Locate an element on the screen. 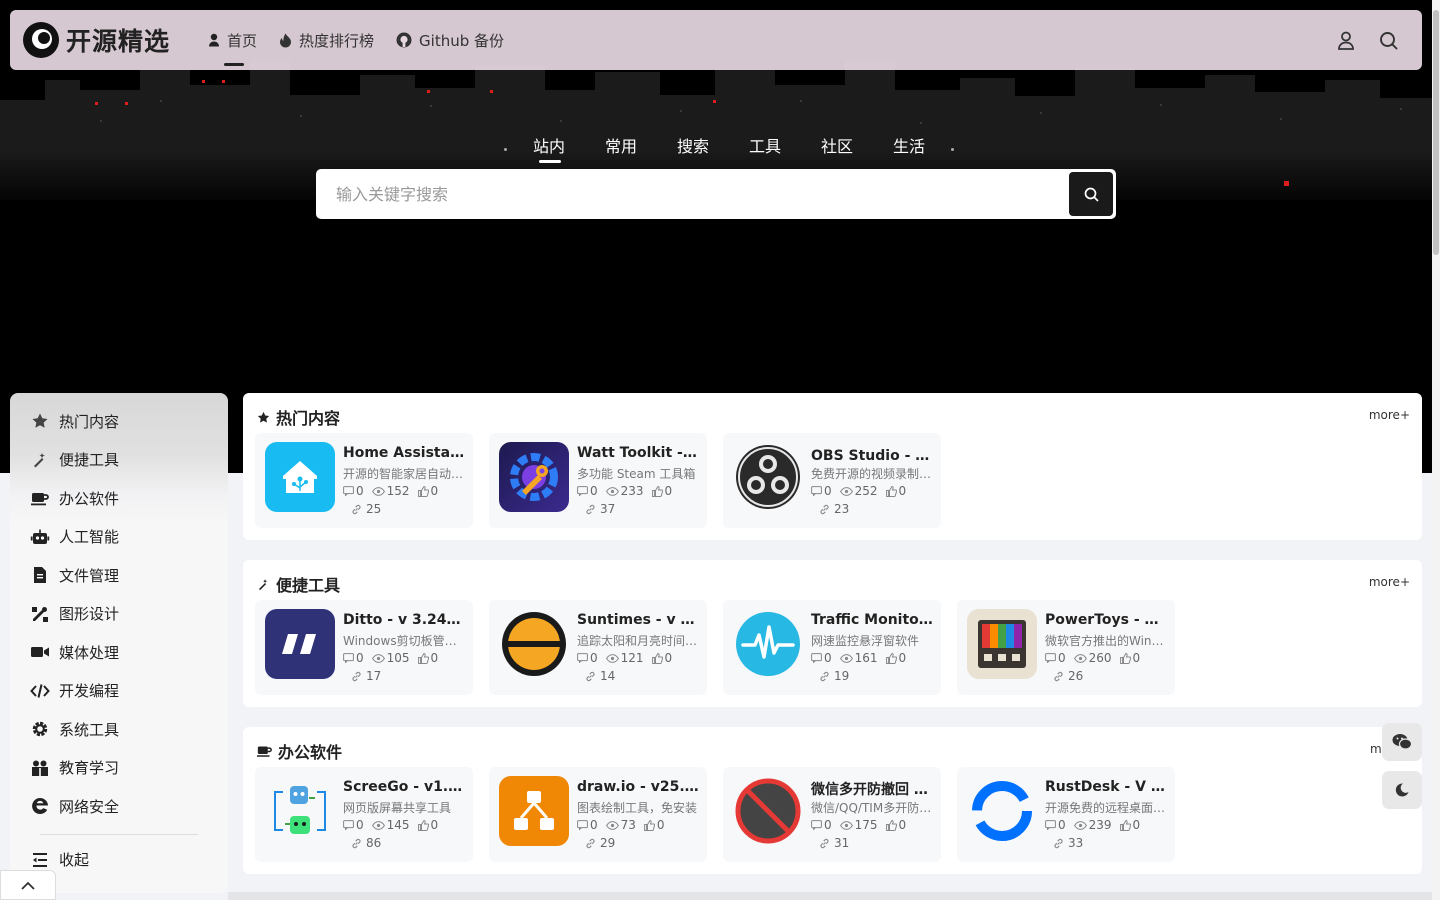  sidebar-item-tools: 便捷工具 is located at coordinates (119, 460).